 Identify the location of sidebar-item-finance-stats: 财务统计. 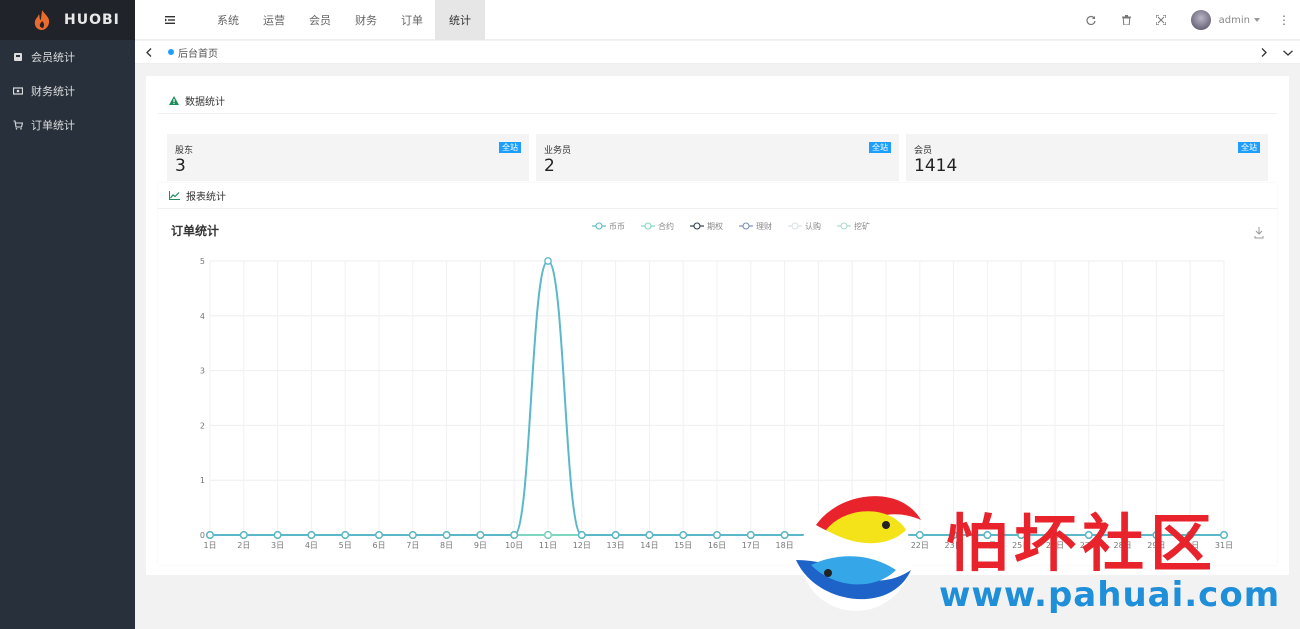
(67, 91).